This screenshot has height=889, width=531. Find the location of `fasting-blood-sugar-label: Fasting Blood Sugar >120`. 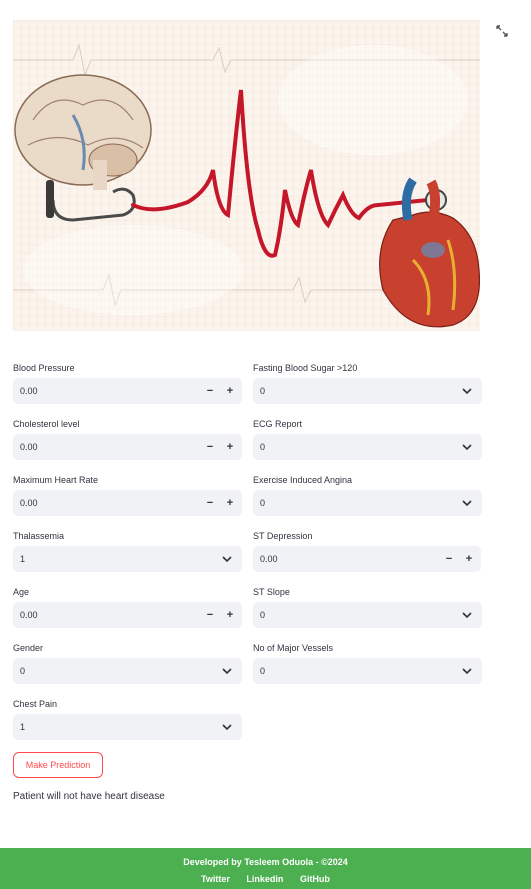

fasting-blood-sugar-label: Fasting Blood Sugar >120 is located at coordinates (305, 368).